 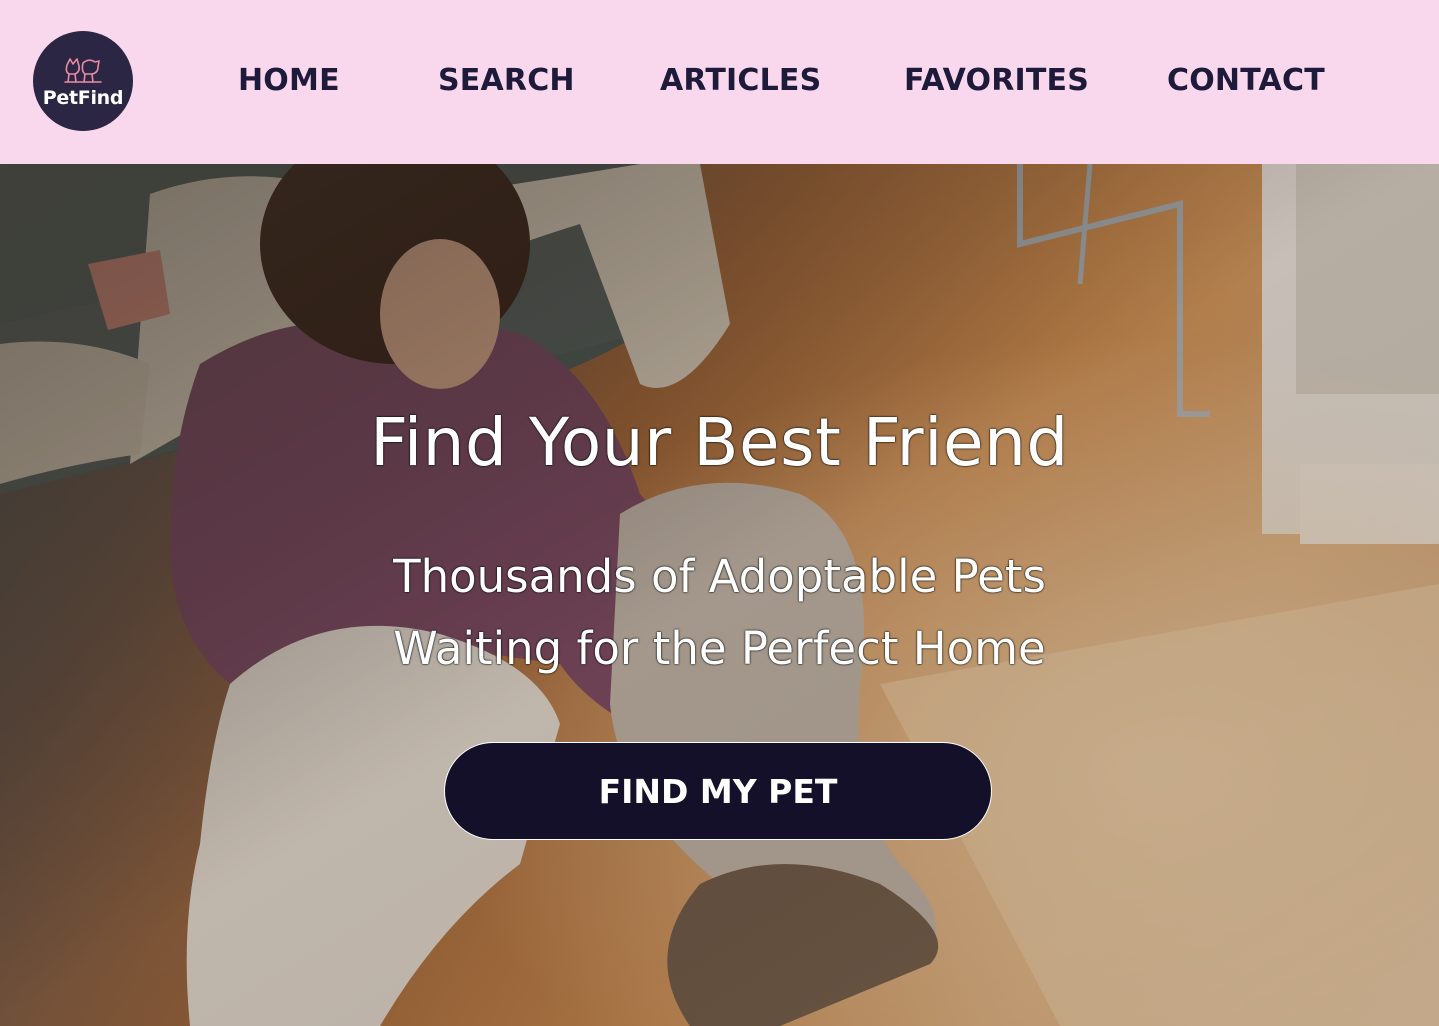 What do you see at coordinates (719, 442) in the screenshot?
I see `hero-title: Find Your Best Friend` at bounding box center [719, 442].